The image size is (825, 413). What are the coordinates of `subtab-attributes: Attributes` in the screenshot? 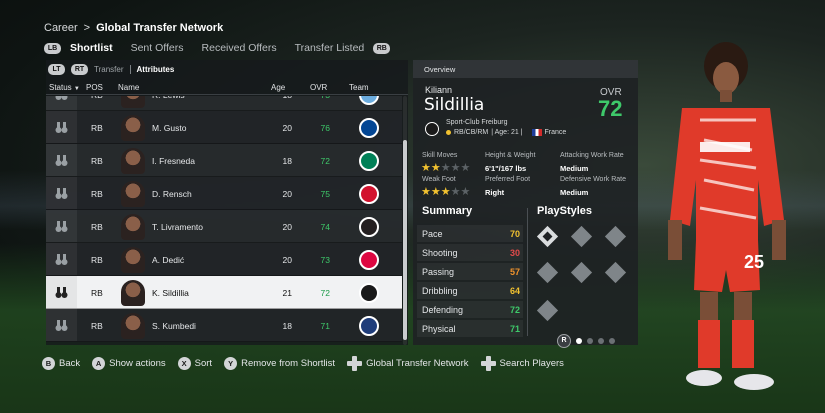 It's located at (156, 69).